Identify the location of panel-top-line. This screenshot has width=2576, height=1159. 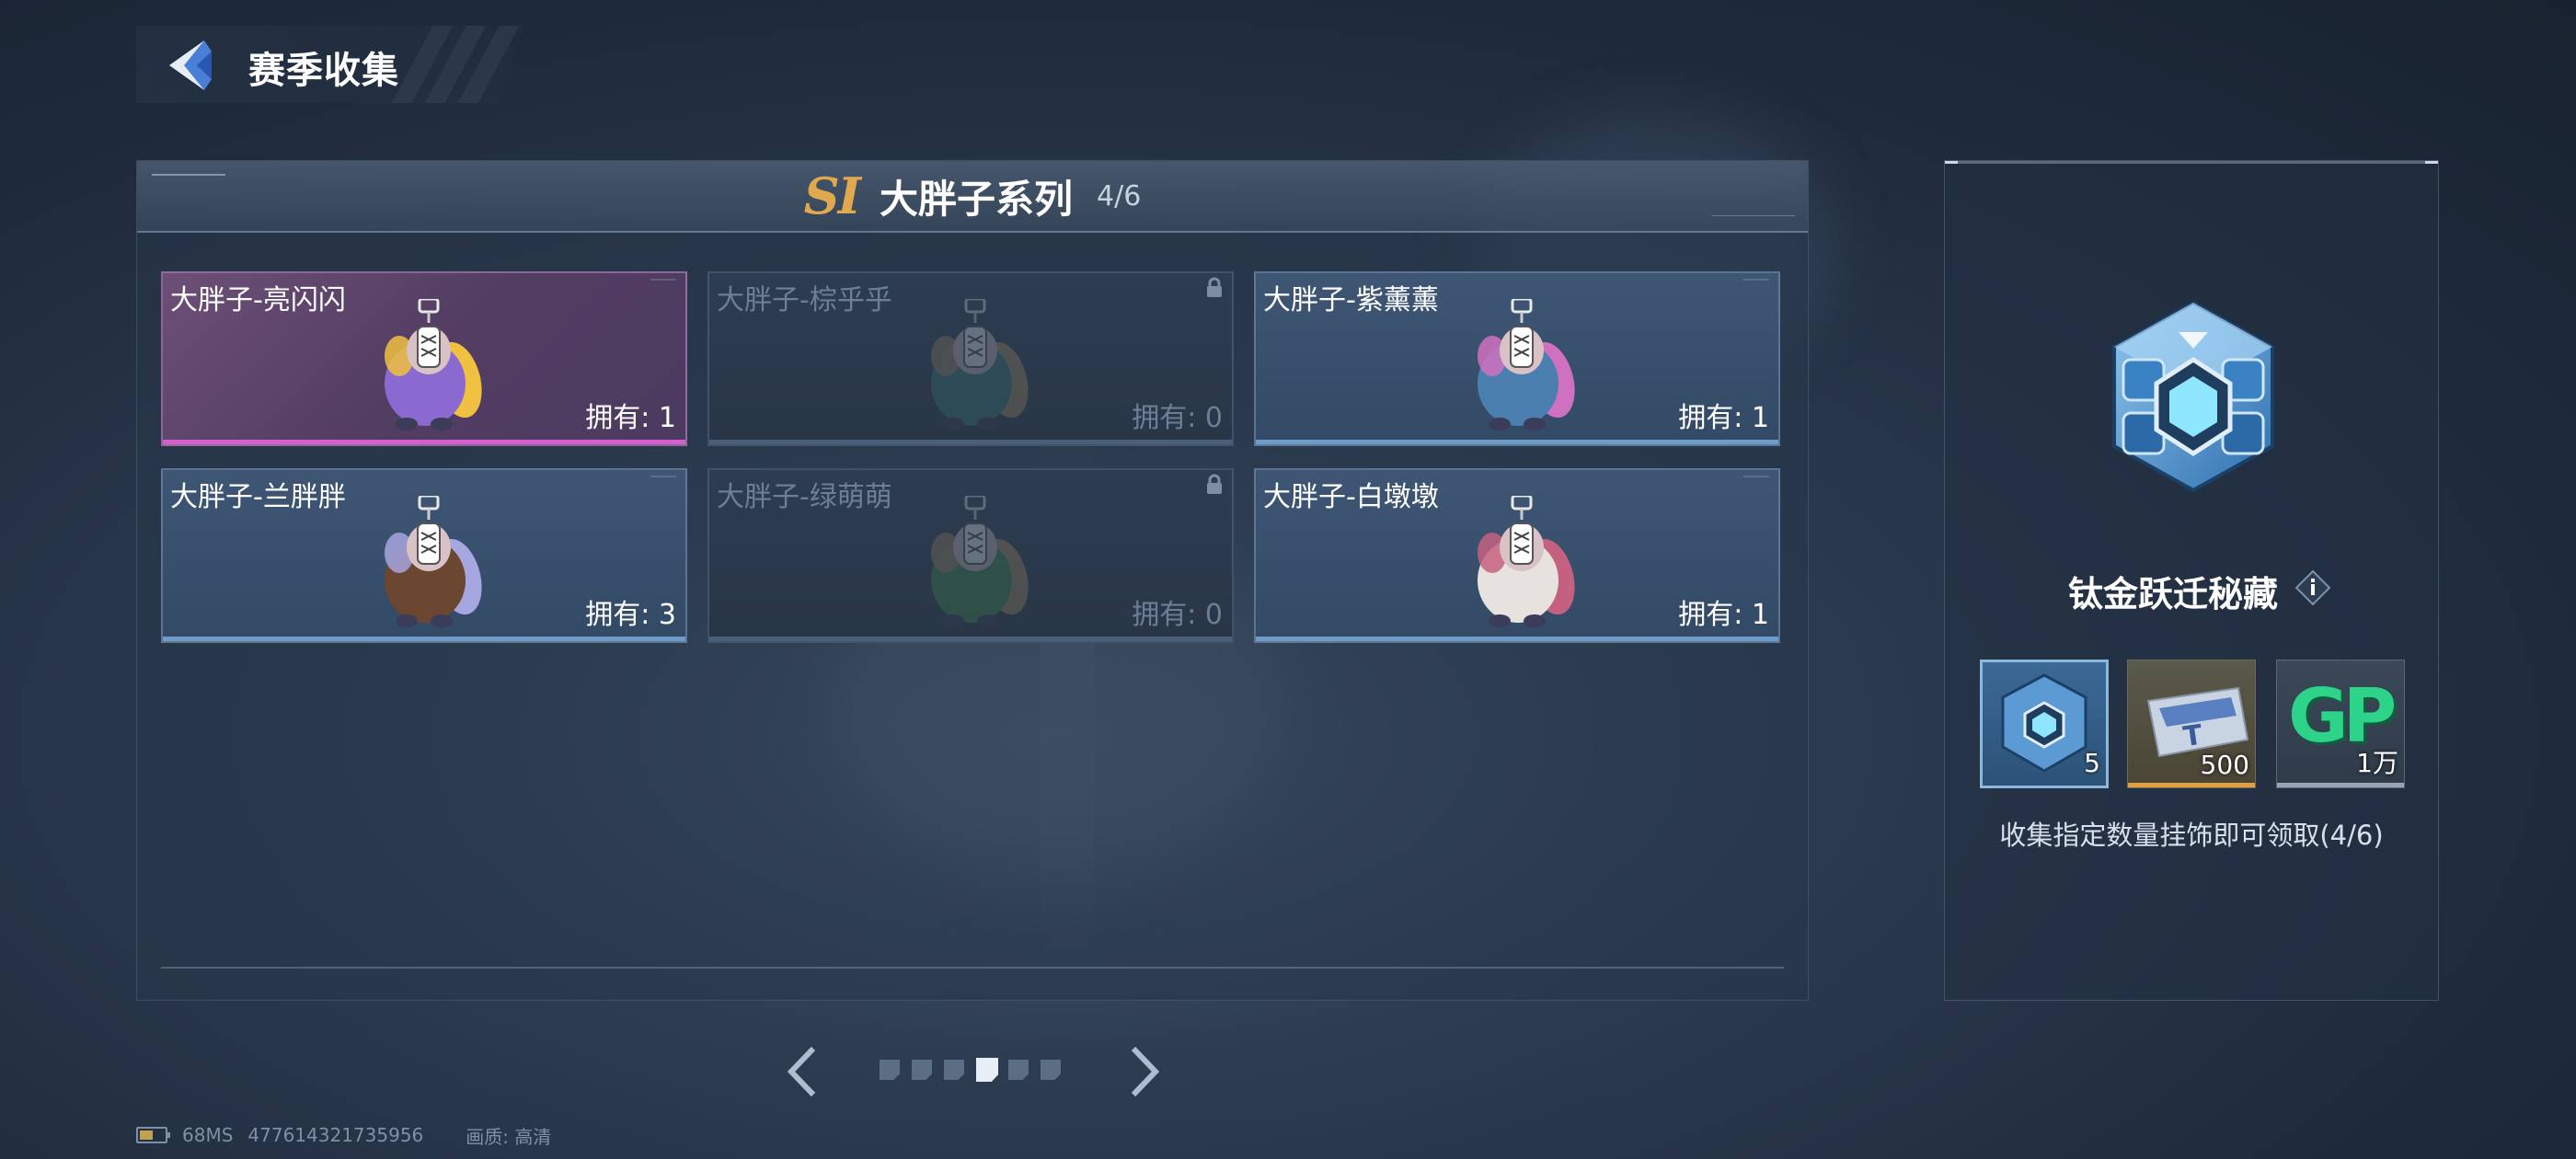
(2191, 162).